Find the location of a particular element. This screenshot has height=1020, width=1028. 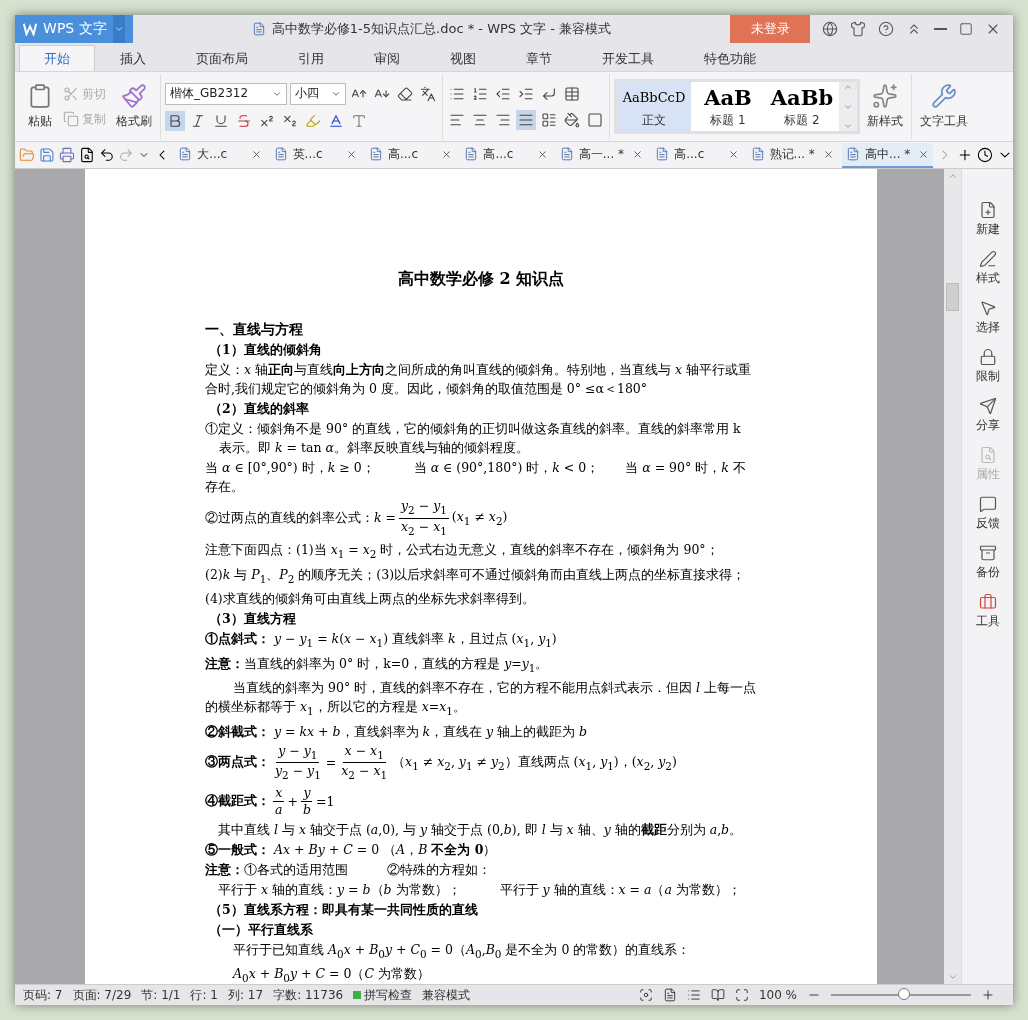

bold-icon is located at coordinates (175, 120).